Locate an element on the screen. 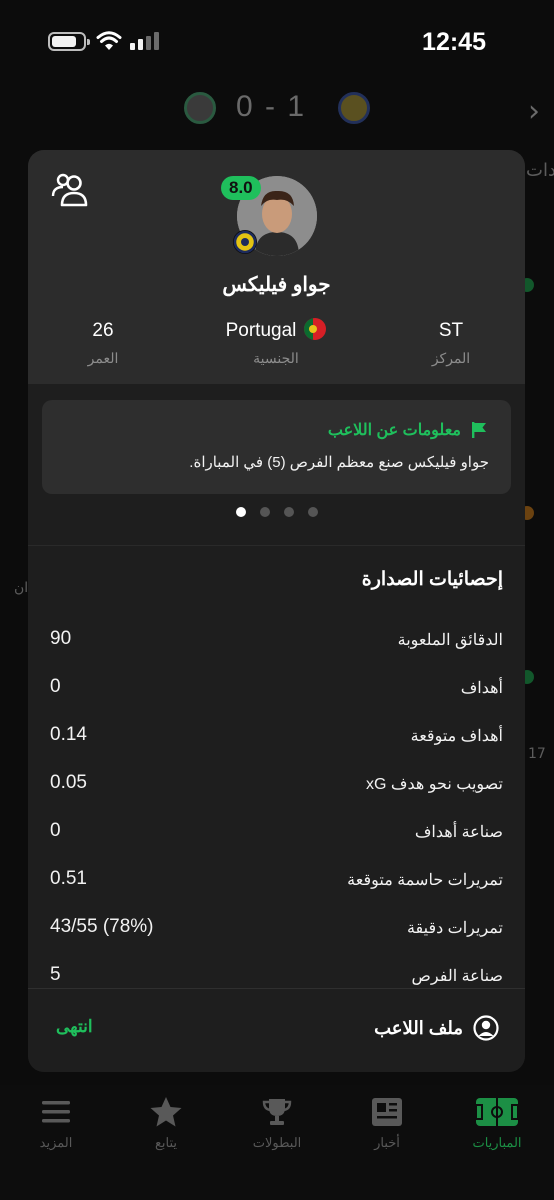 The width and height of the screenshot is (554, 1200). stat-label: أهداف متوقعة is located at coordinates (456, 736).